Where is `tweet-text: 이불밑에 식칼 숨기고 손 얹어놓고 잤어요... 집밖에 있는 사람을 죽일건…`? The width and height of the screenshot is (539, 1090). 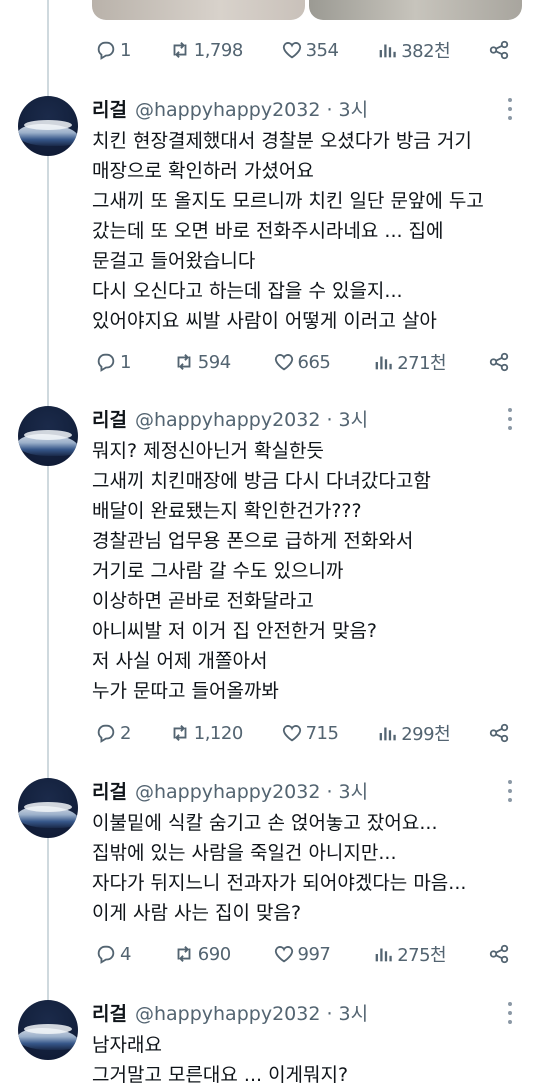
tweet-text: 이불밑에 식칼 숨기고 손 얹어놓고 잤어요... 집밖에 있는 사람을 죽일건… is located at coordinates (302, 868).